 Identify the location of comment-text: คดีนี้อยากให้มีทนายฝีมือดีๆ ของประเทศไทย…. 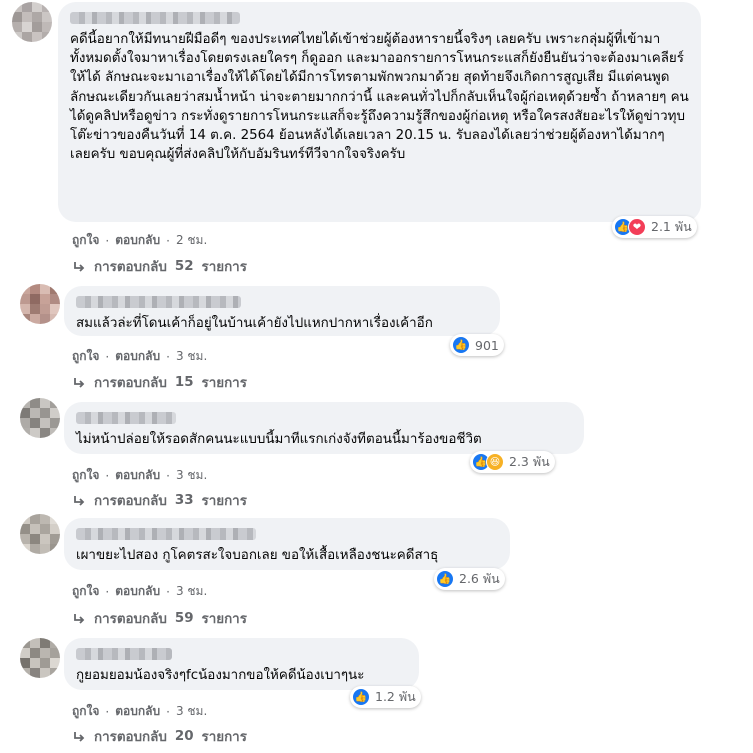
(379, 97).